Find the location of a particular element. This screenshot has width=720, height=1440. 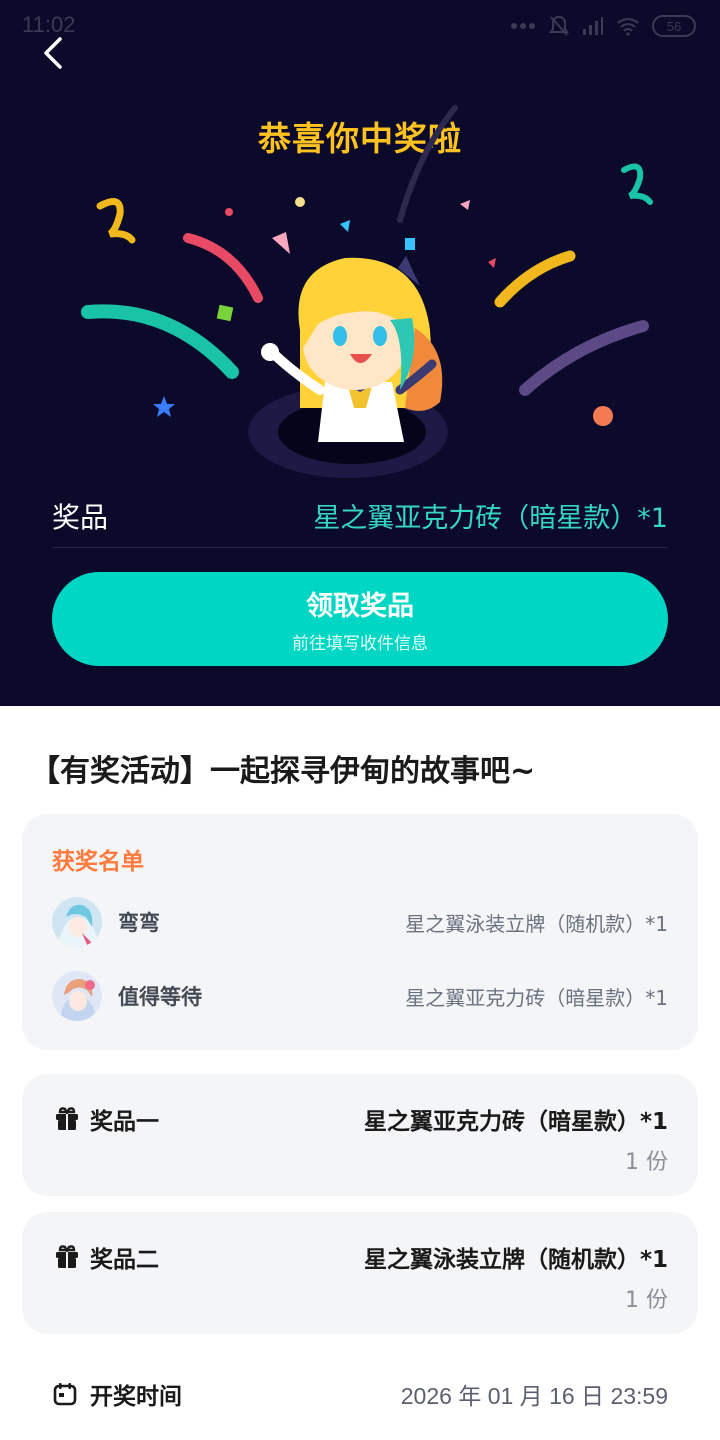

won-prize-row: 奖品 星之翼亚克力砖（暗星款）*1 is located at coordinates (360, 516).